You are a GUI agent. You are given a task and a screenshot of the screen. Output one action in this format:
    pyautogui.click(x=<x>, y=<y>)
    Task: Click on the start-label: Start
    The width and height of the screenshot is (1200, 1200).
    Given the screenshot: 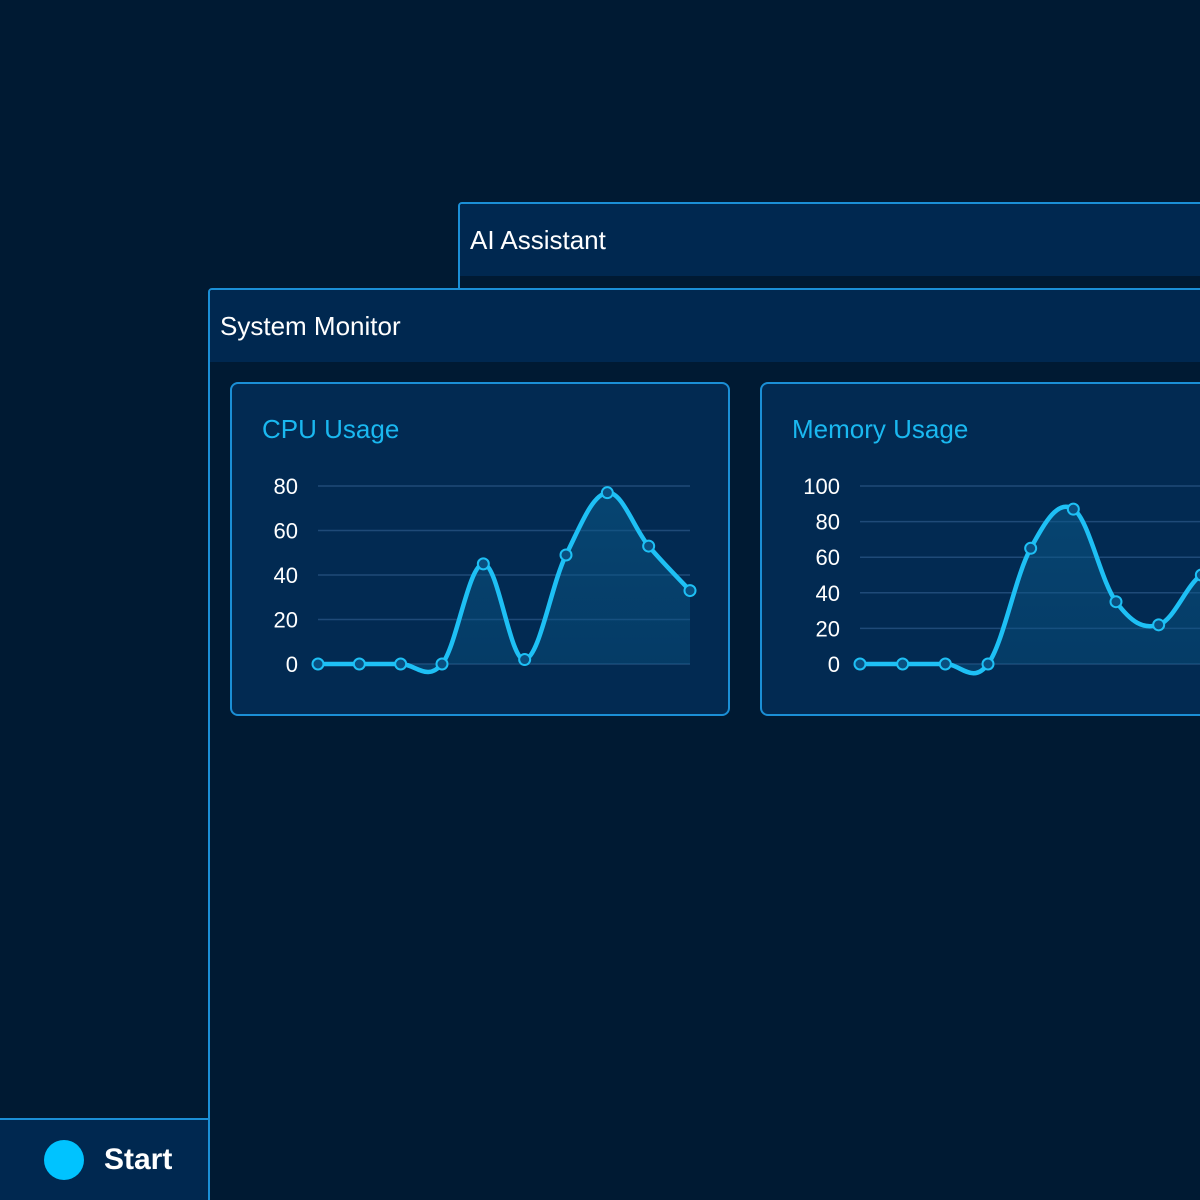 What is the action you would take?
    pyautogui.click(x=138, y=1159)
    